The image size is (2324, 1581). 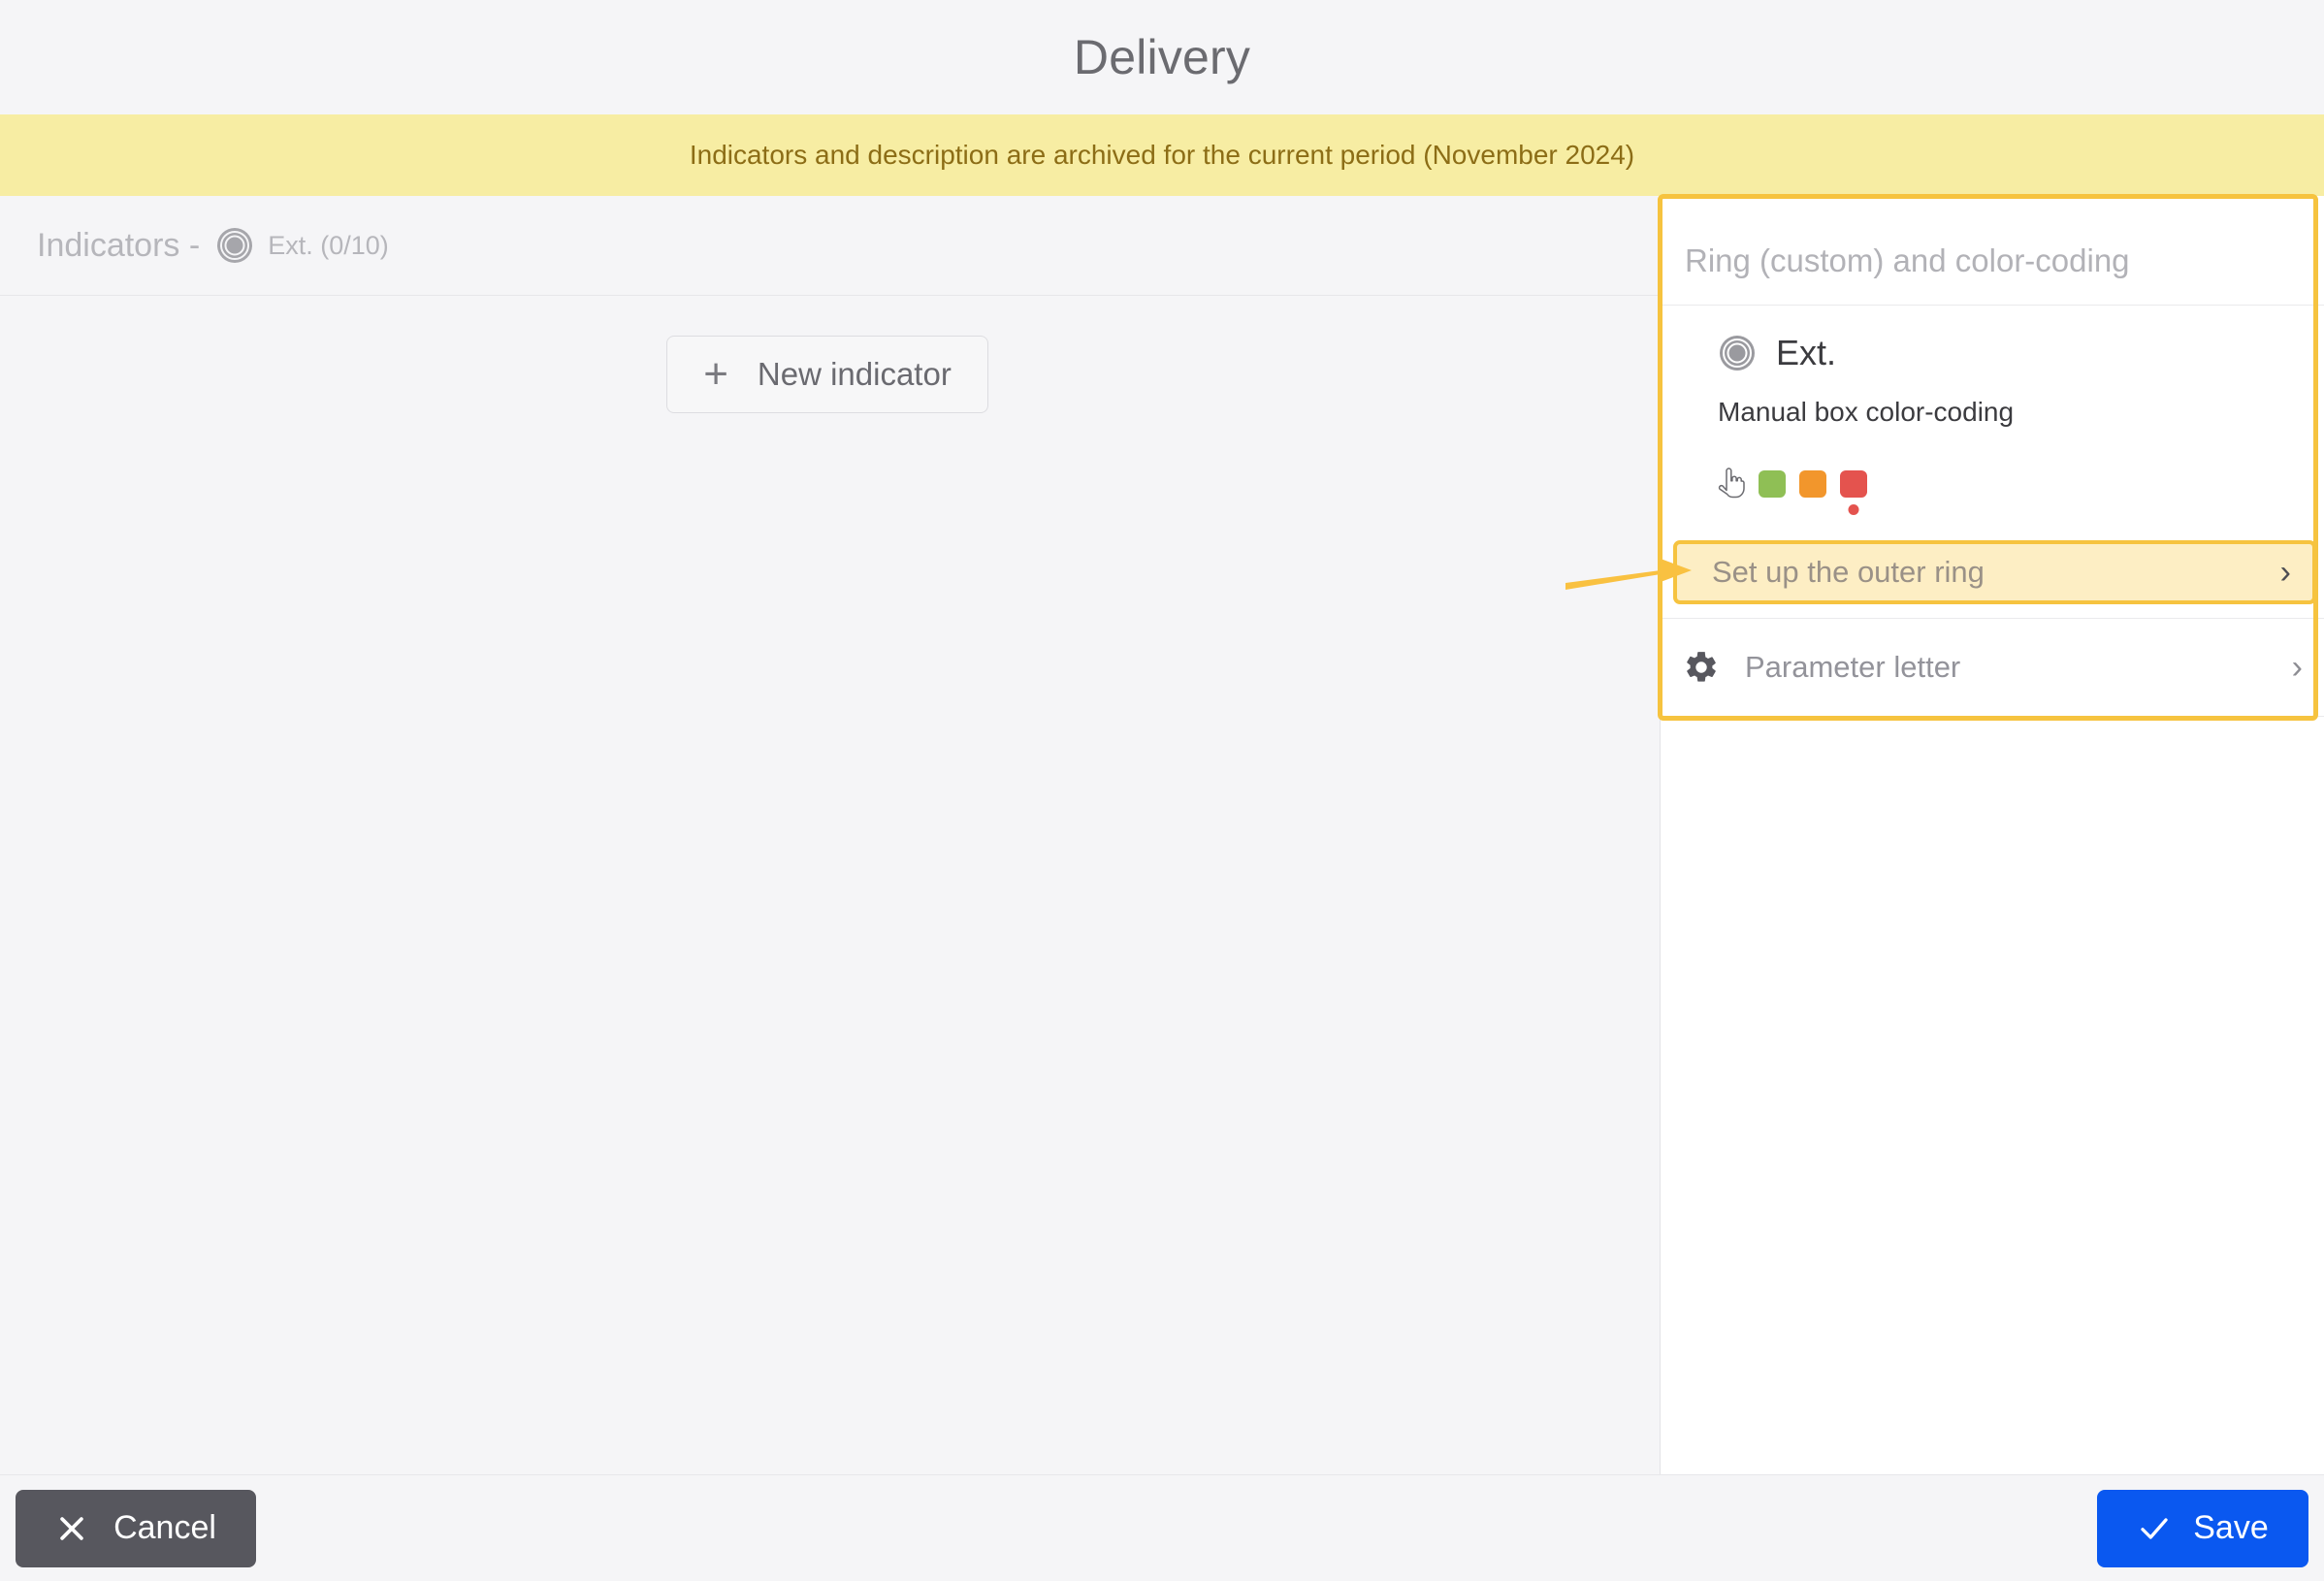 I want to click on swatch-red, so click(x=1853, y=492).